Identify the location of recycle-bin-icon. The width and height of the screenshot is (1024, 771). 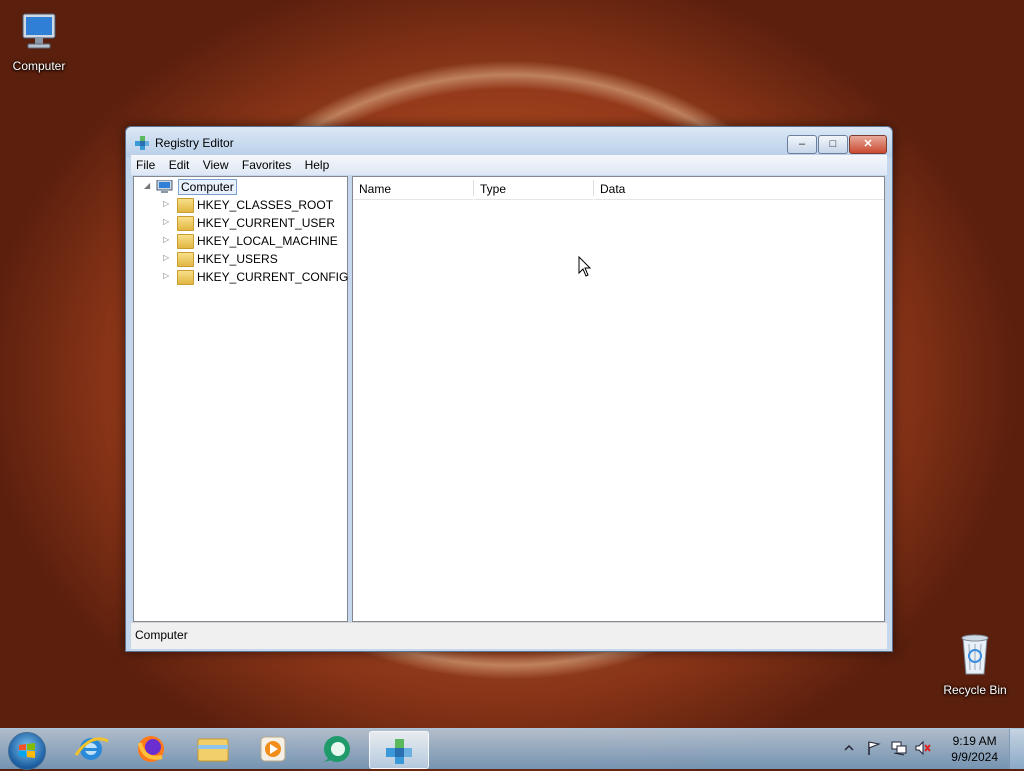
(975, 654).